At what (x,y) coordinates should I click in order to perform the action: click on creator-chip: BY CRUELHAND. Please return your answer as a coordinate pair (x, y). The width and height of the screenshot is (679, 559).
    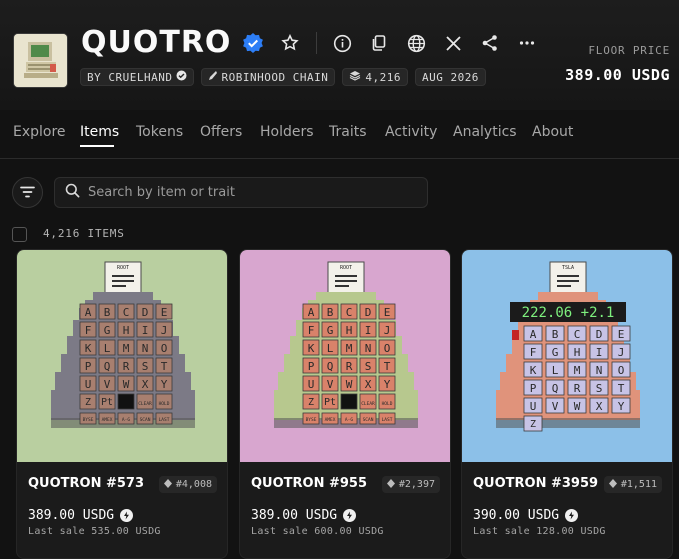
    Looking at the image, I should click on (137, 77).